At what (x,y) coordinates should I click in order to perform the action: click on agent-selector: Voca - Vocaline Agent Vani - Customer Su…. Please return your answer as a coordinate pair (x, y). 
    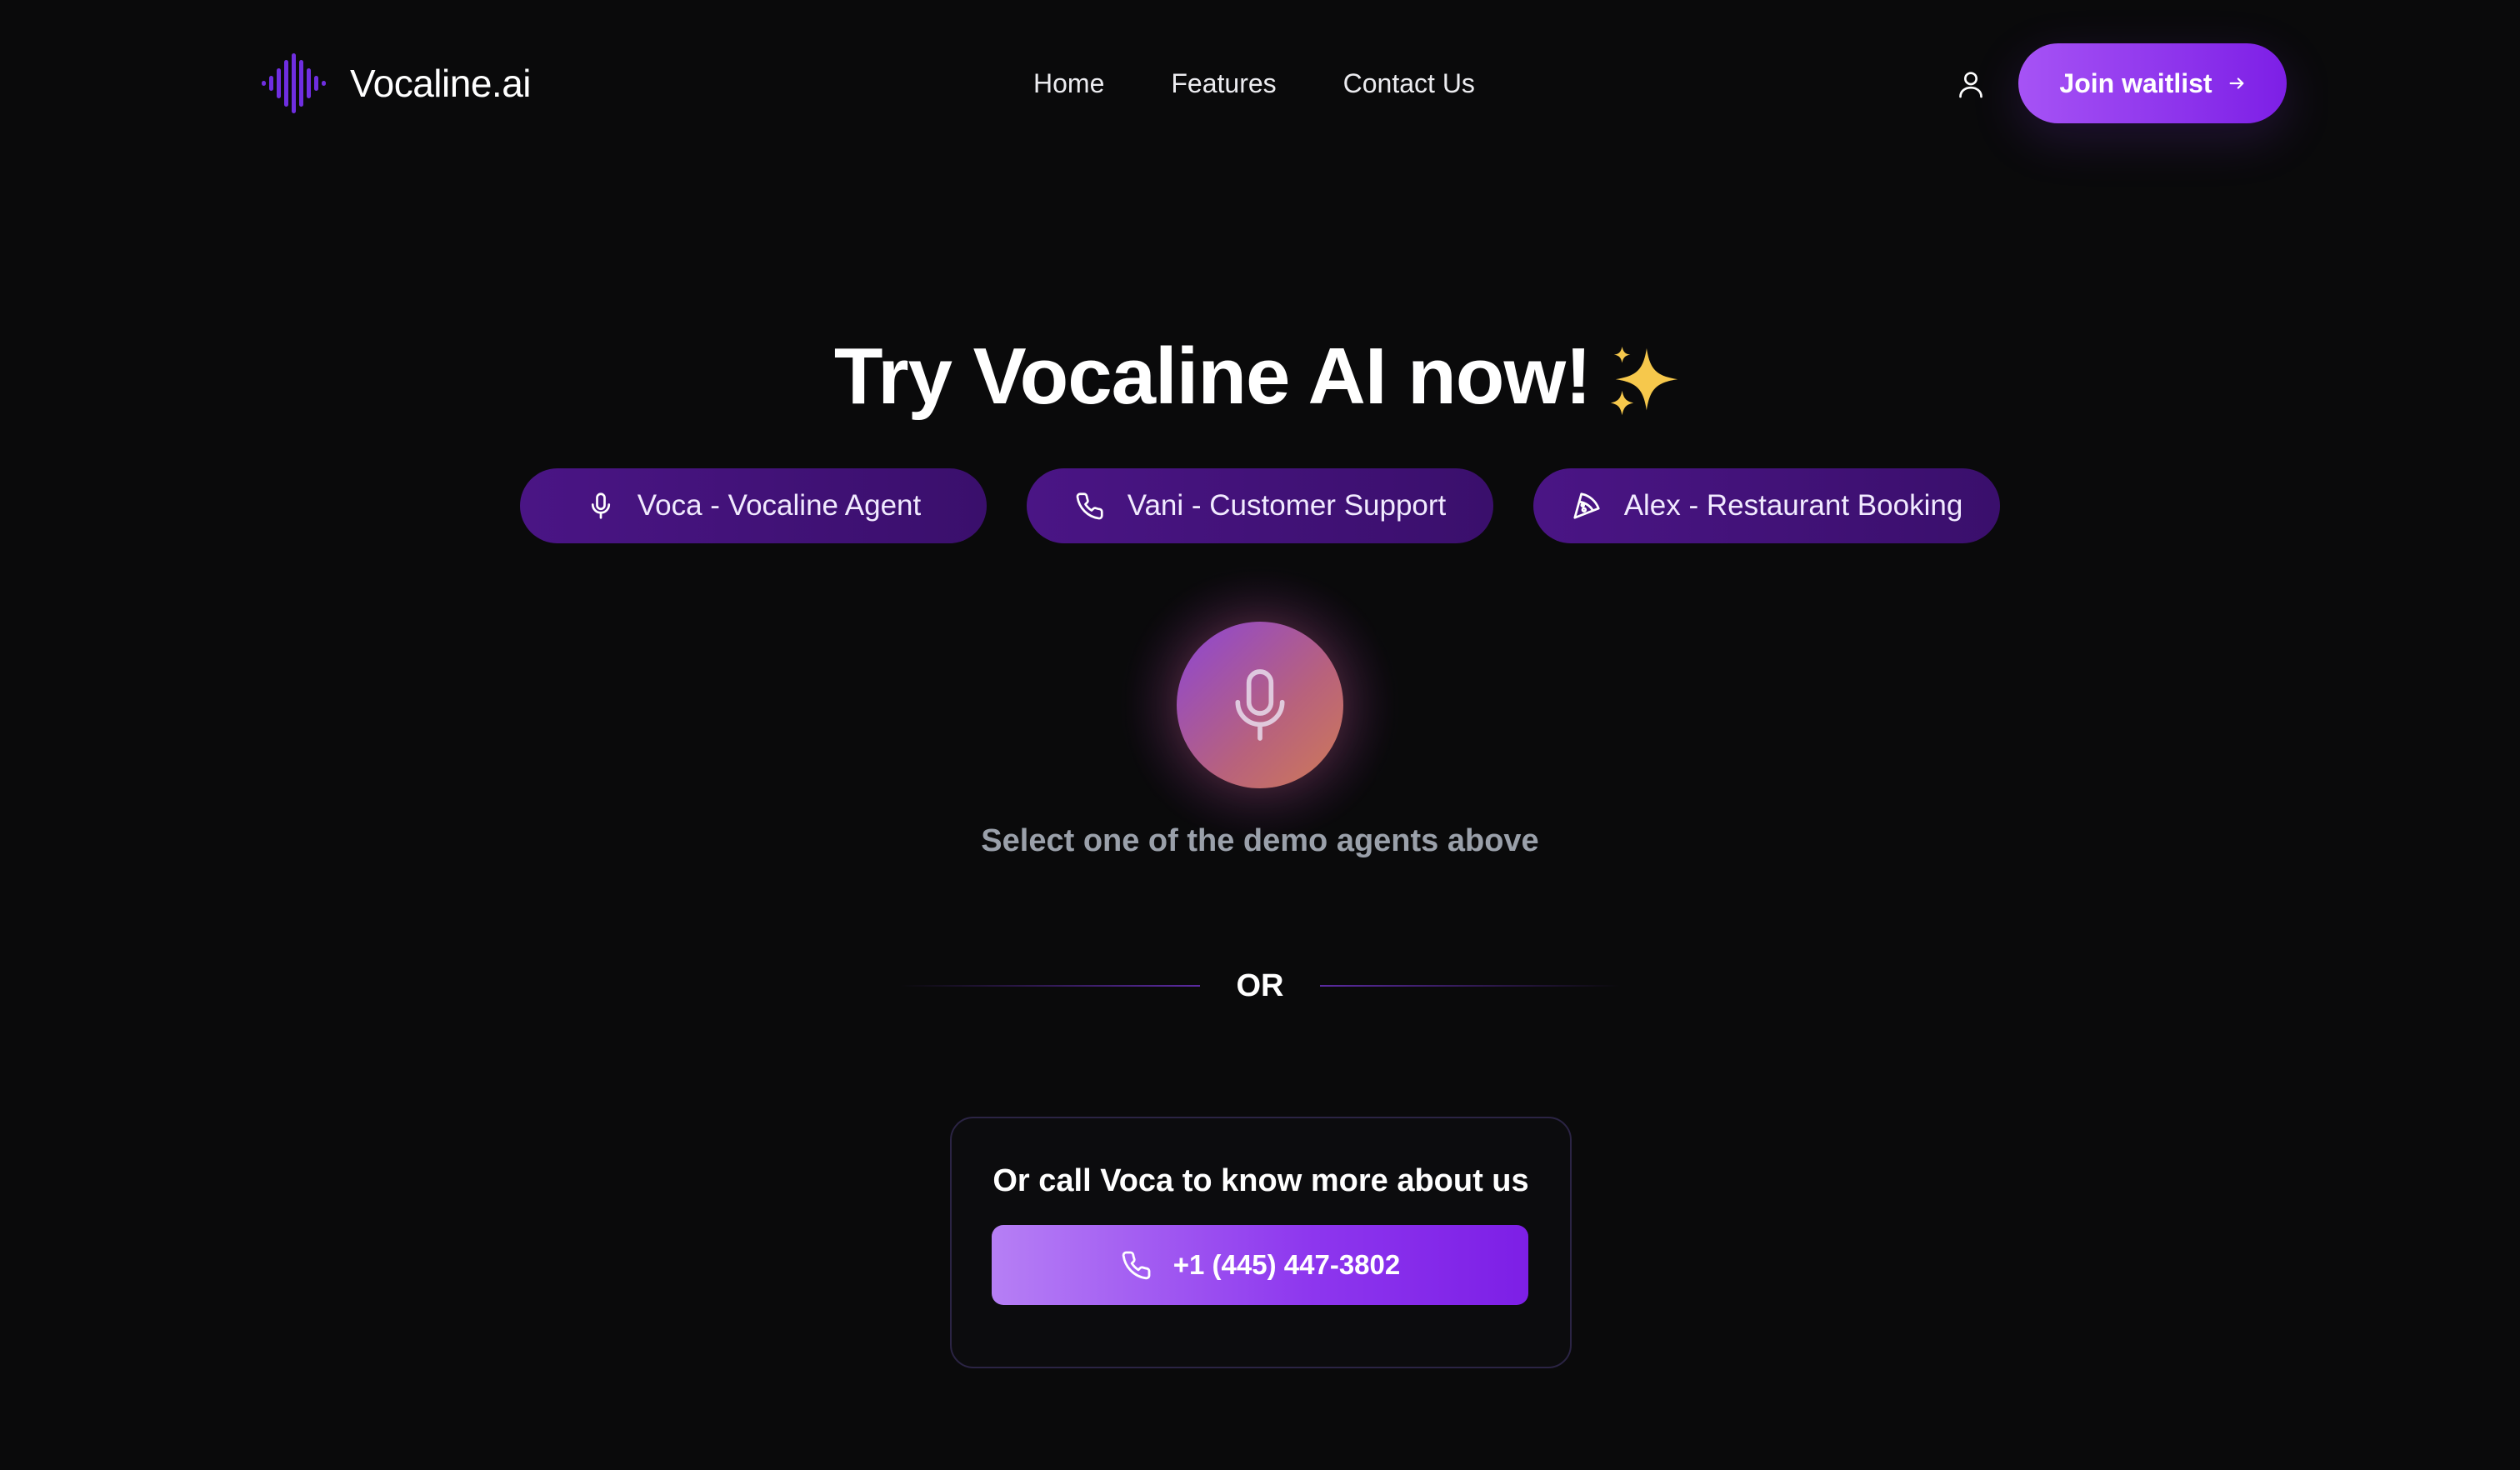
    Looking at the image, I should click on (1260, 506).